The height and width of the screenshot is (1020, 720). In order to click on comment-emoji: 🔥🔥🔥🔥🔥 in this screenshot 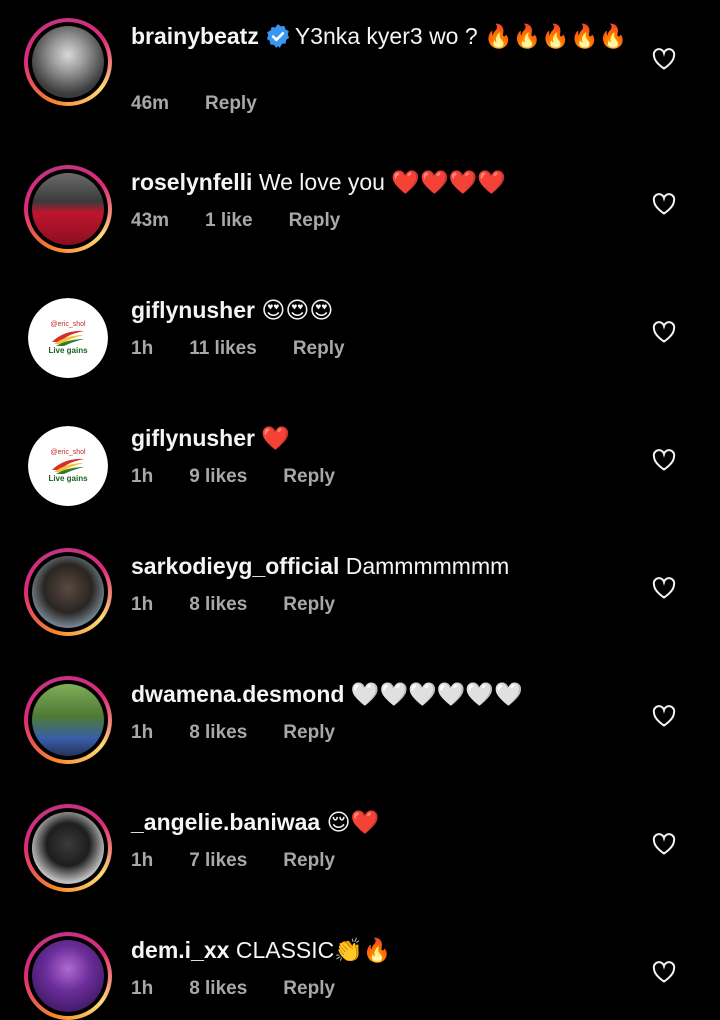, I will do `click(556, 37)`.